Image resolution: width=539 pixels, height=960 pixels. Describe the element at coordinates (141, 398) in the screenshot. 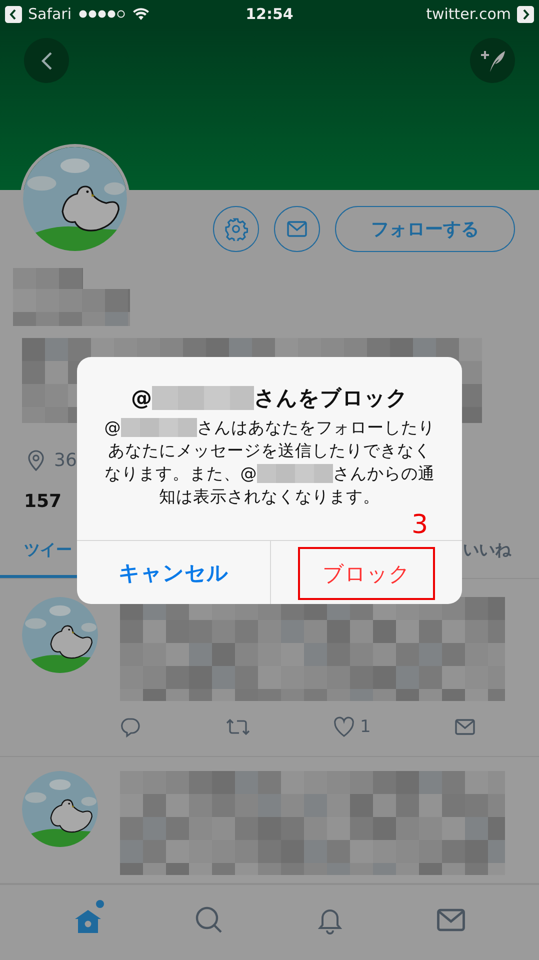

I see `dialog-title: @` at that location.